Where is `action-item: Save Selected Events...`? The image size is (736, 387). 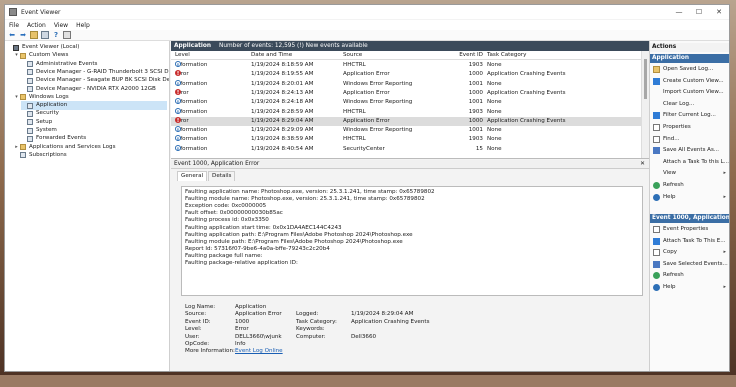 action-item: Save Selected Events... is located at coordinates (689, 264).